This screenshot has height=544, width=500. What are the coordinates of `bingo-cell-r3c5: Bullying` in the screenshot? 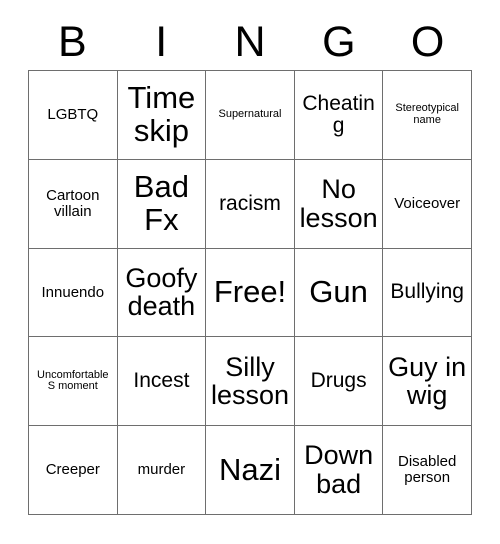 It's located at (427, 293).